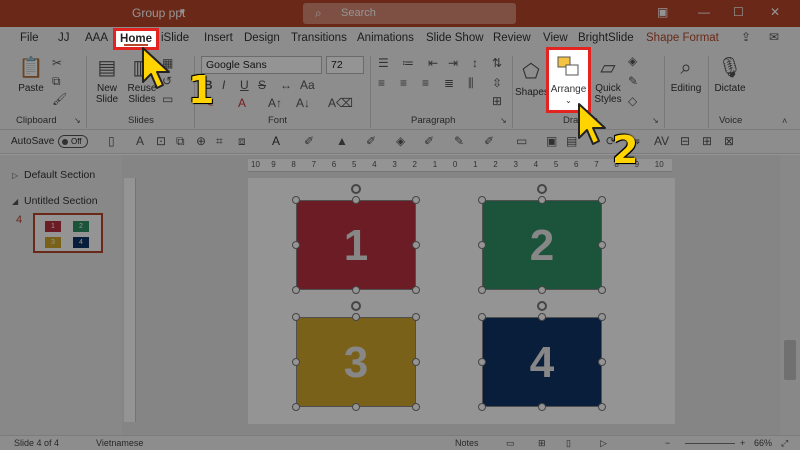 The width and height of the screenshot is (800, 450). What do you see at coordinates (307, 85) in the screenshot?
I see `change-case-icon: Aa` at bounding box center [307, 85].